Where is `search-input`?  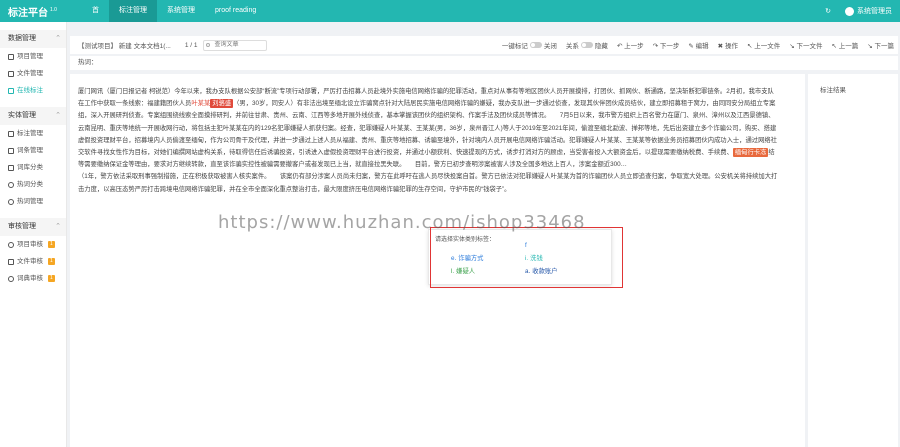 search-input is located at coordinates (235, 45).